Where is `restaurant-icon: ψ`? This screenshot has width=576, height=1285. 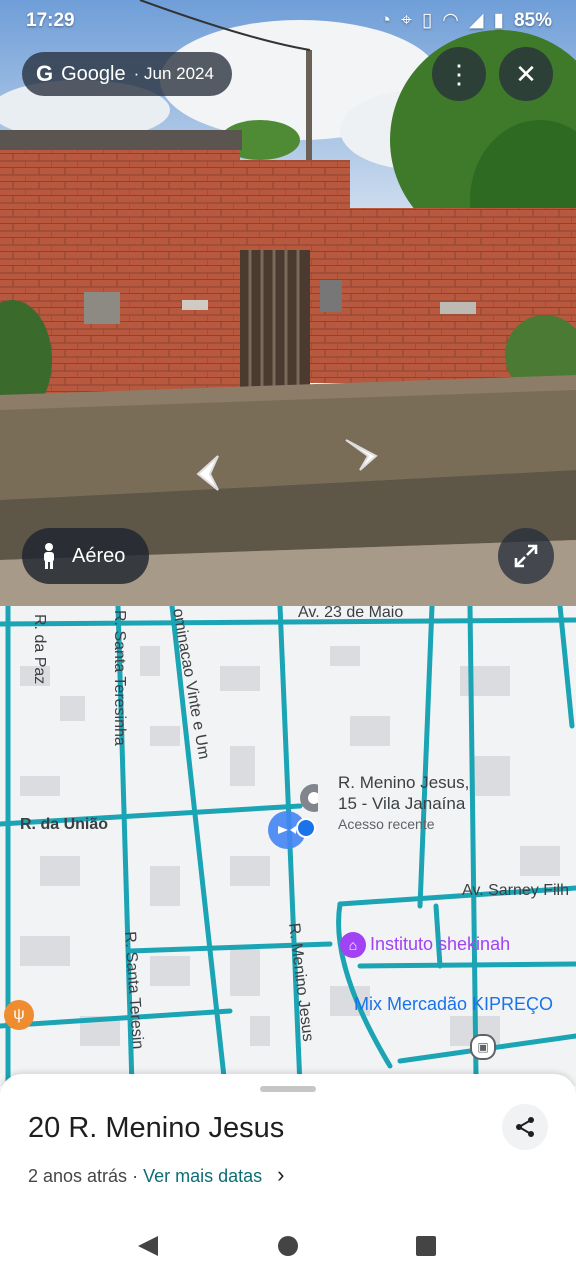 restaurant-icon: ψ is located at coordinates (19, 1015).